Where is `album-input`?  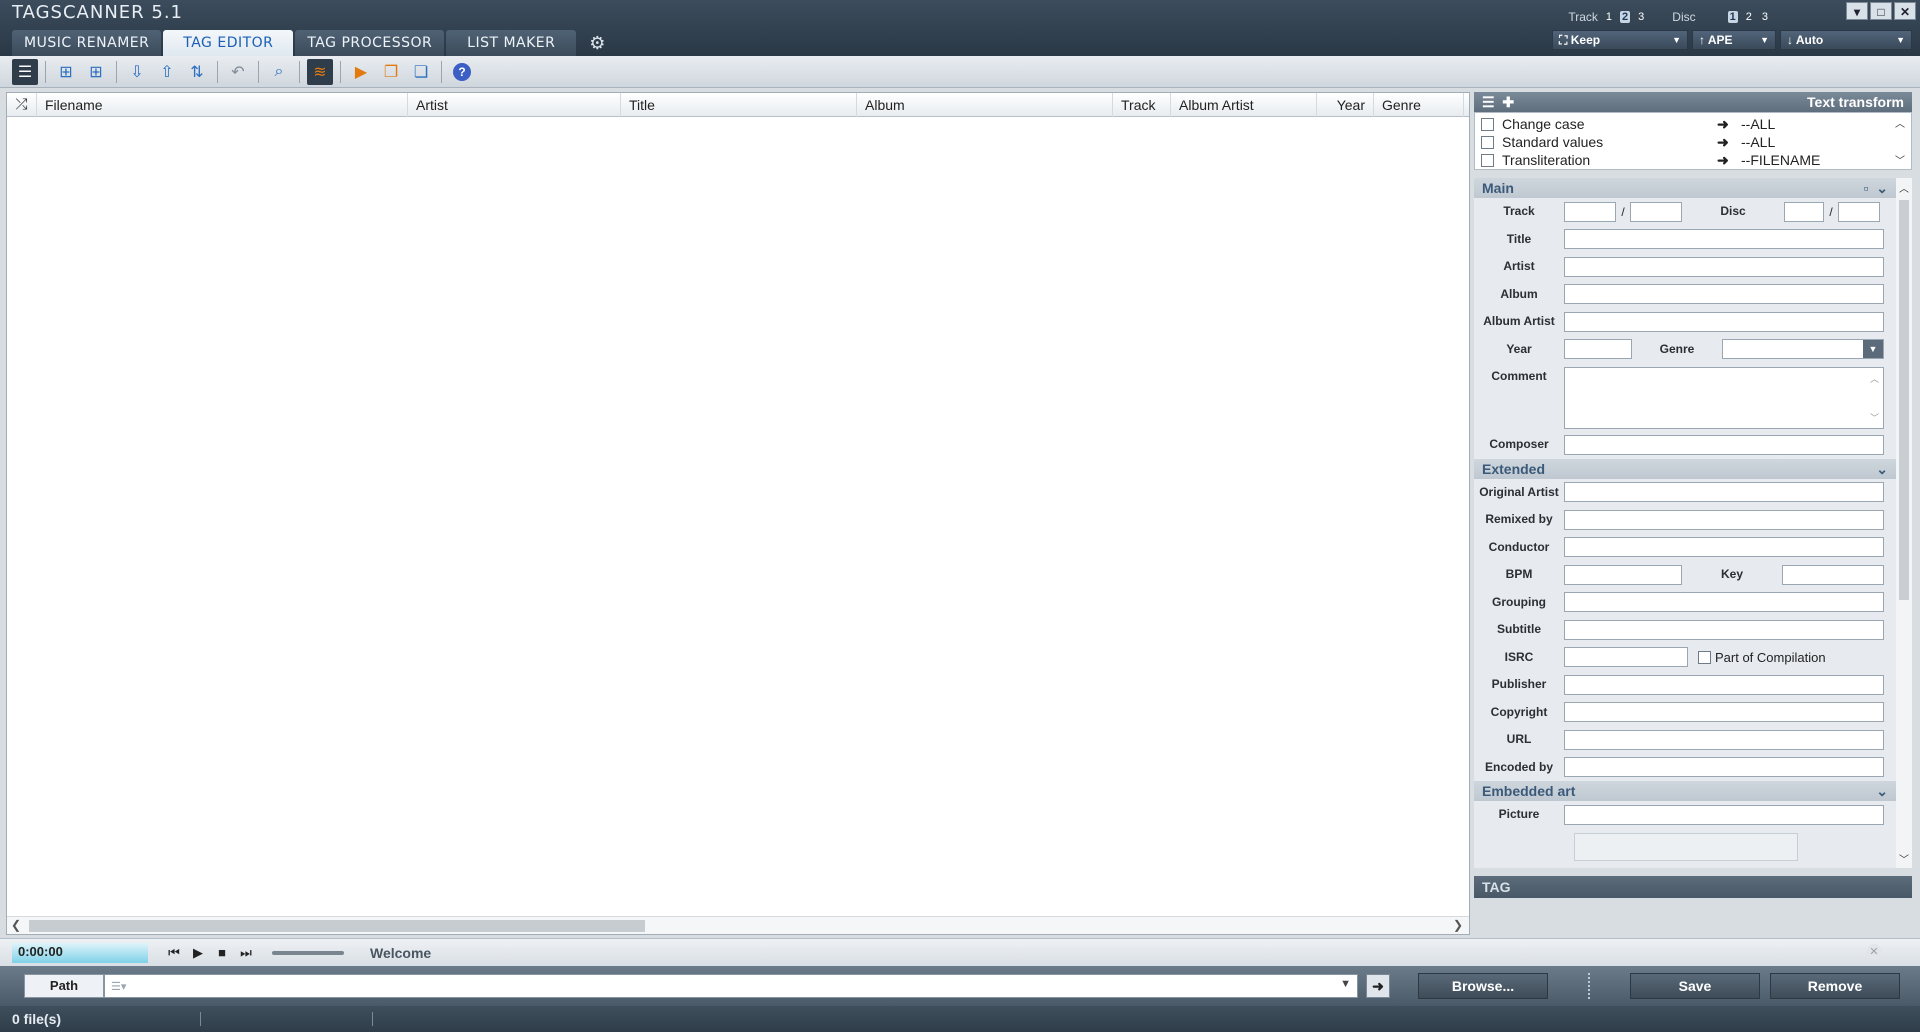
album-input is located at coordinates (1724, 294).